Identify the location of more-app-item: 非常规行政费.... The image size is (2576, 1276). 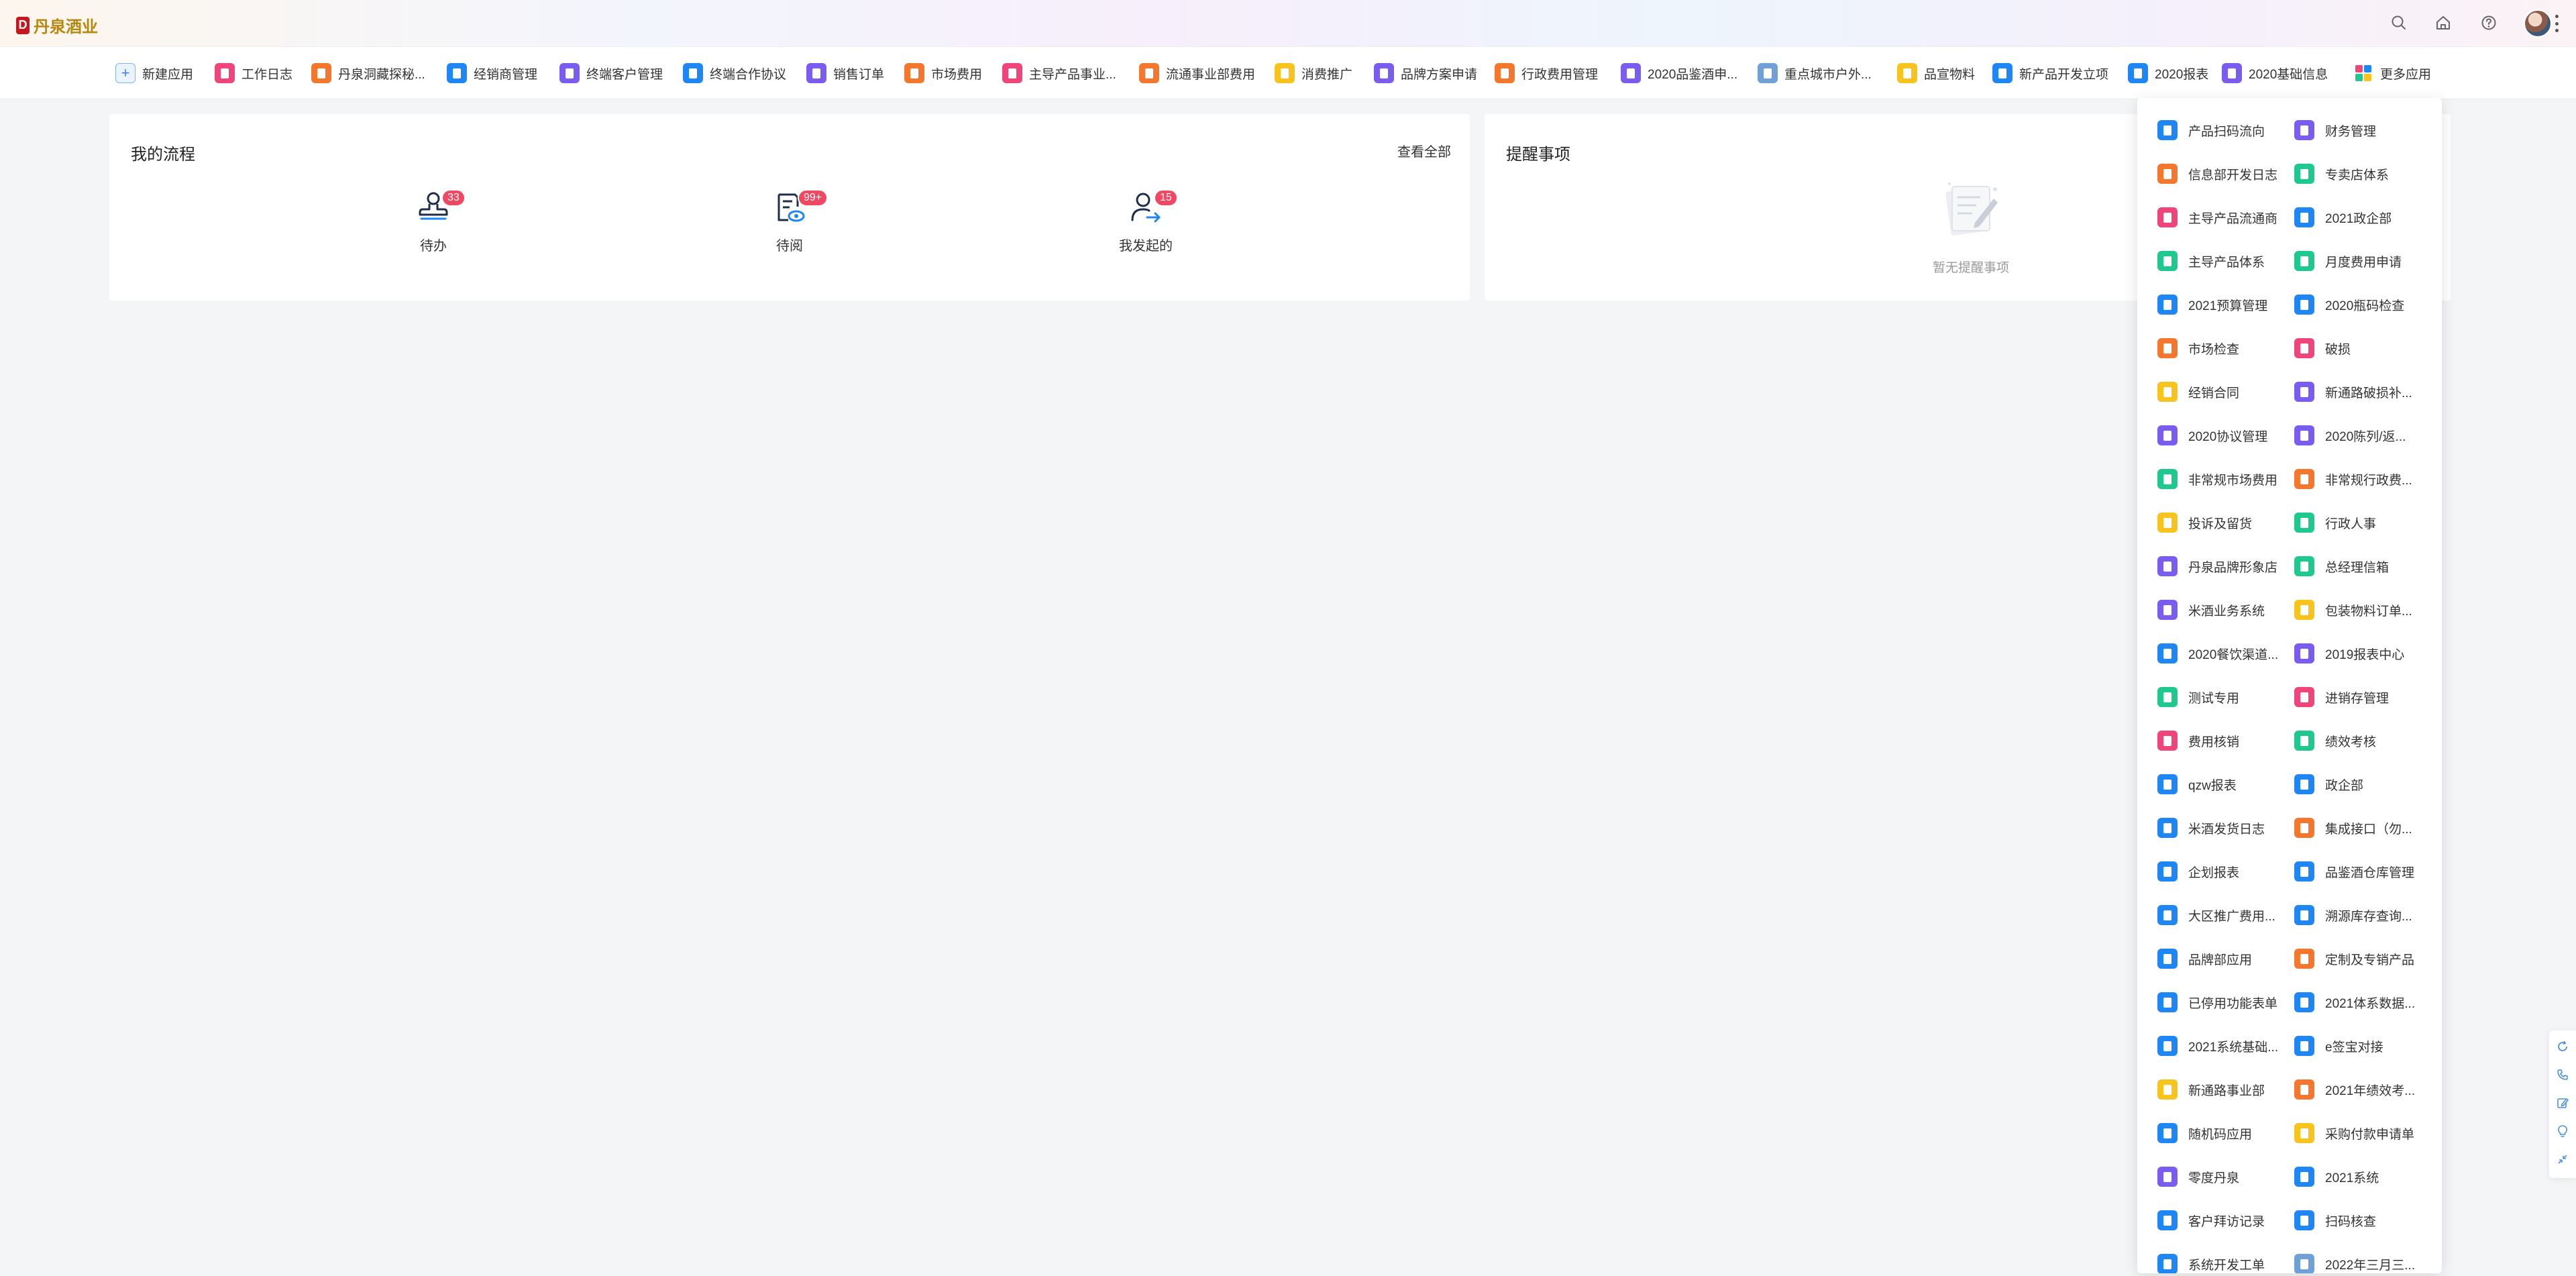
(2353, 479).